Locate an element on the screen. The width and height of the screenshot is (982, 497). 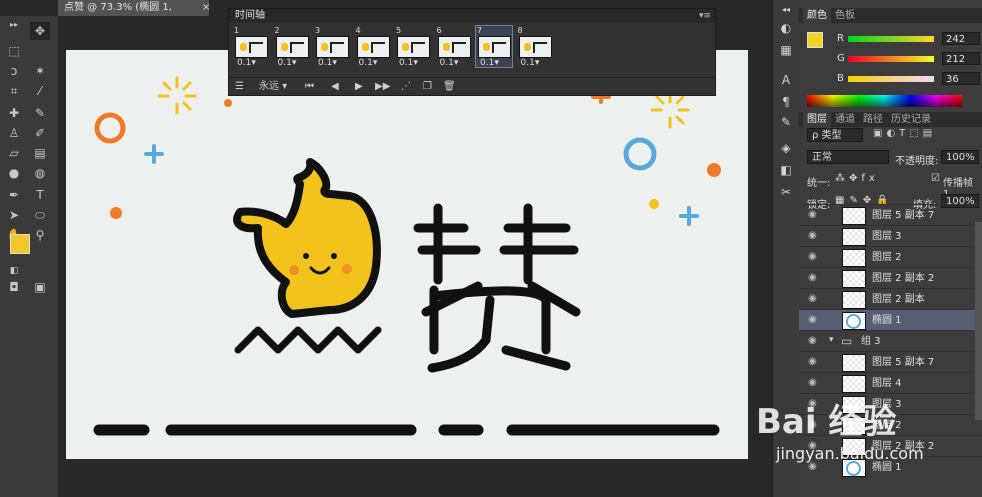
red-slider is located at coordinates (891, 39).